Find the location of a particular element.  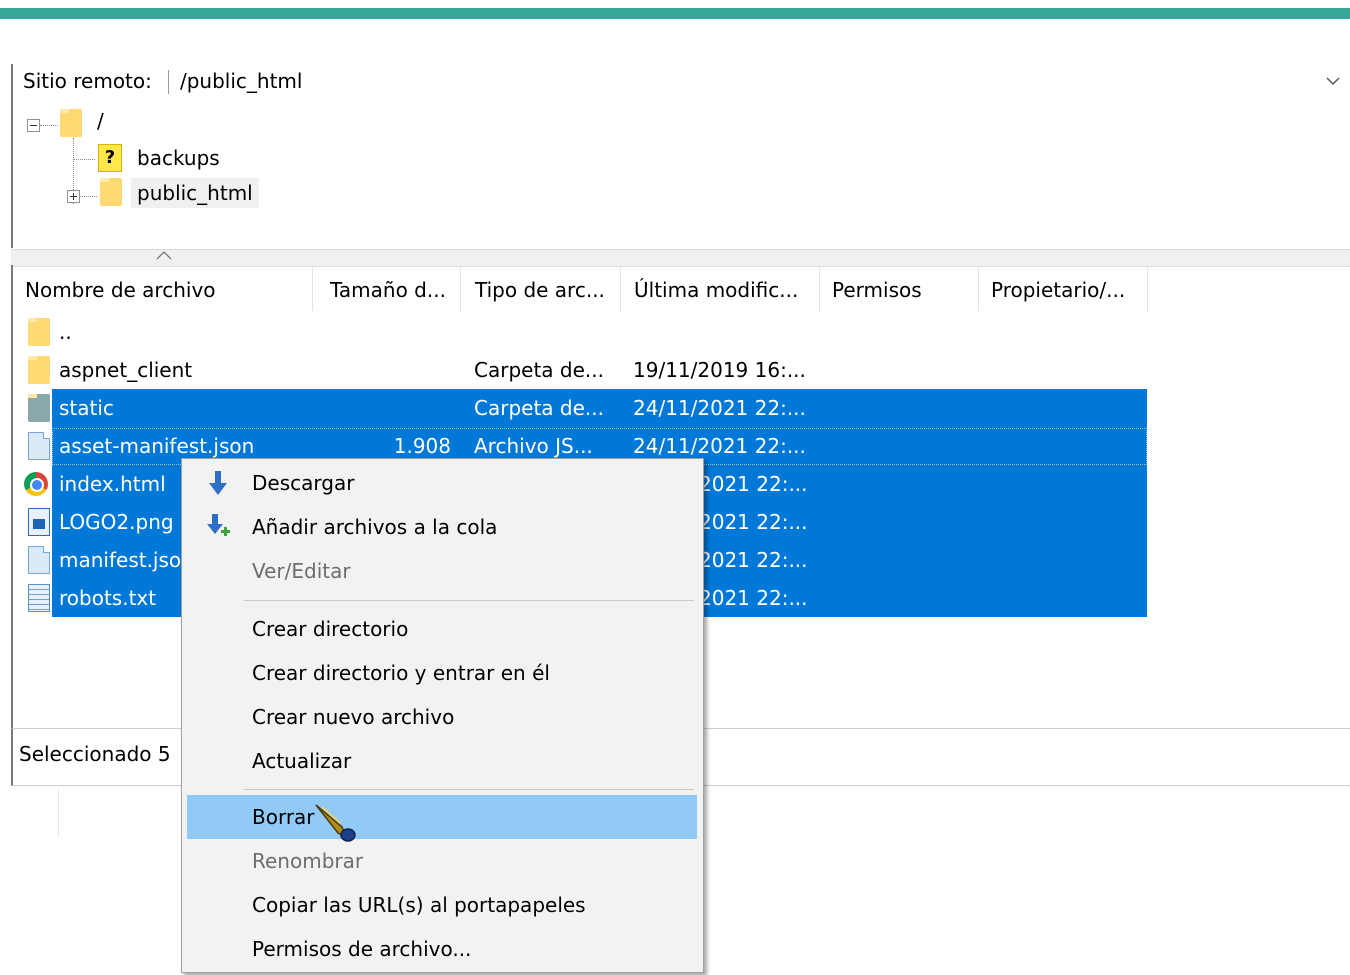

unknown-folder-icon: ? is located at coordinates (110, 158).